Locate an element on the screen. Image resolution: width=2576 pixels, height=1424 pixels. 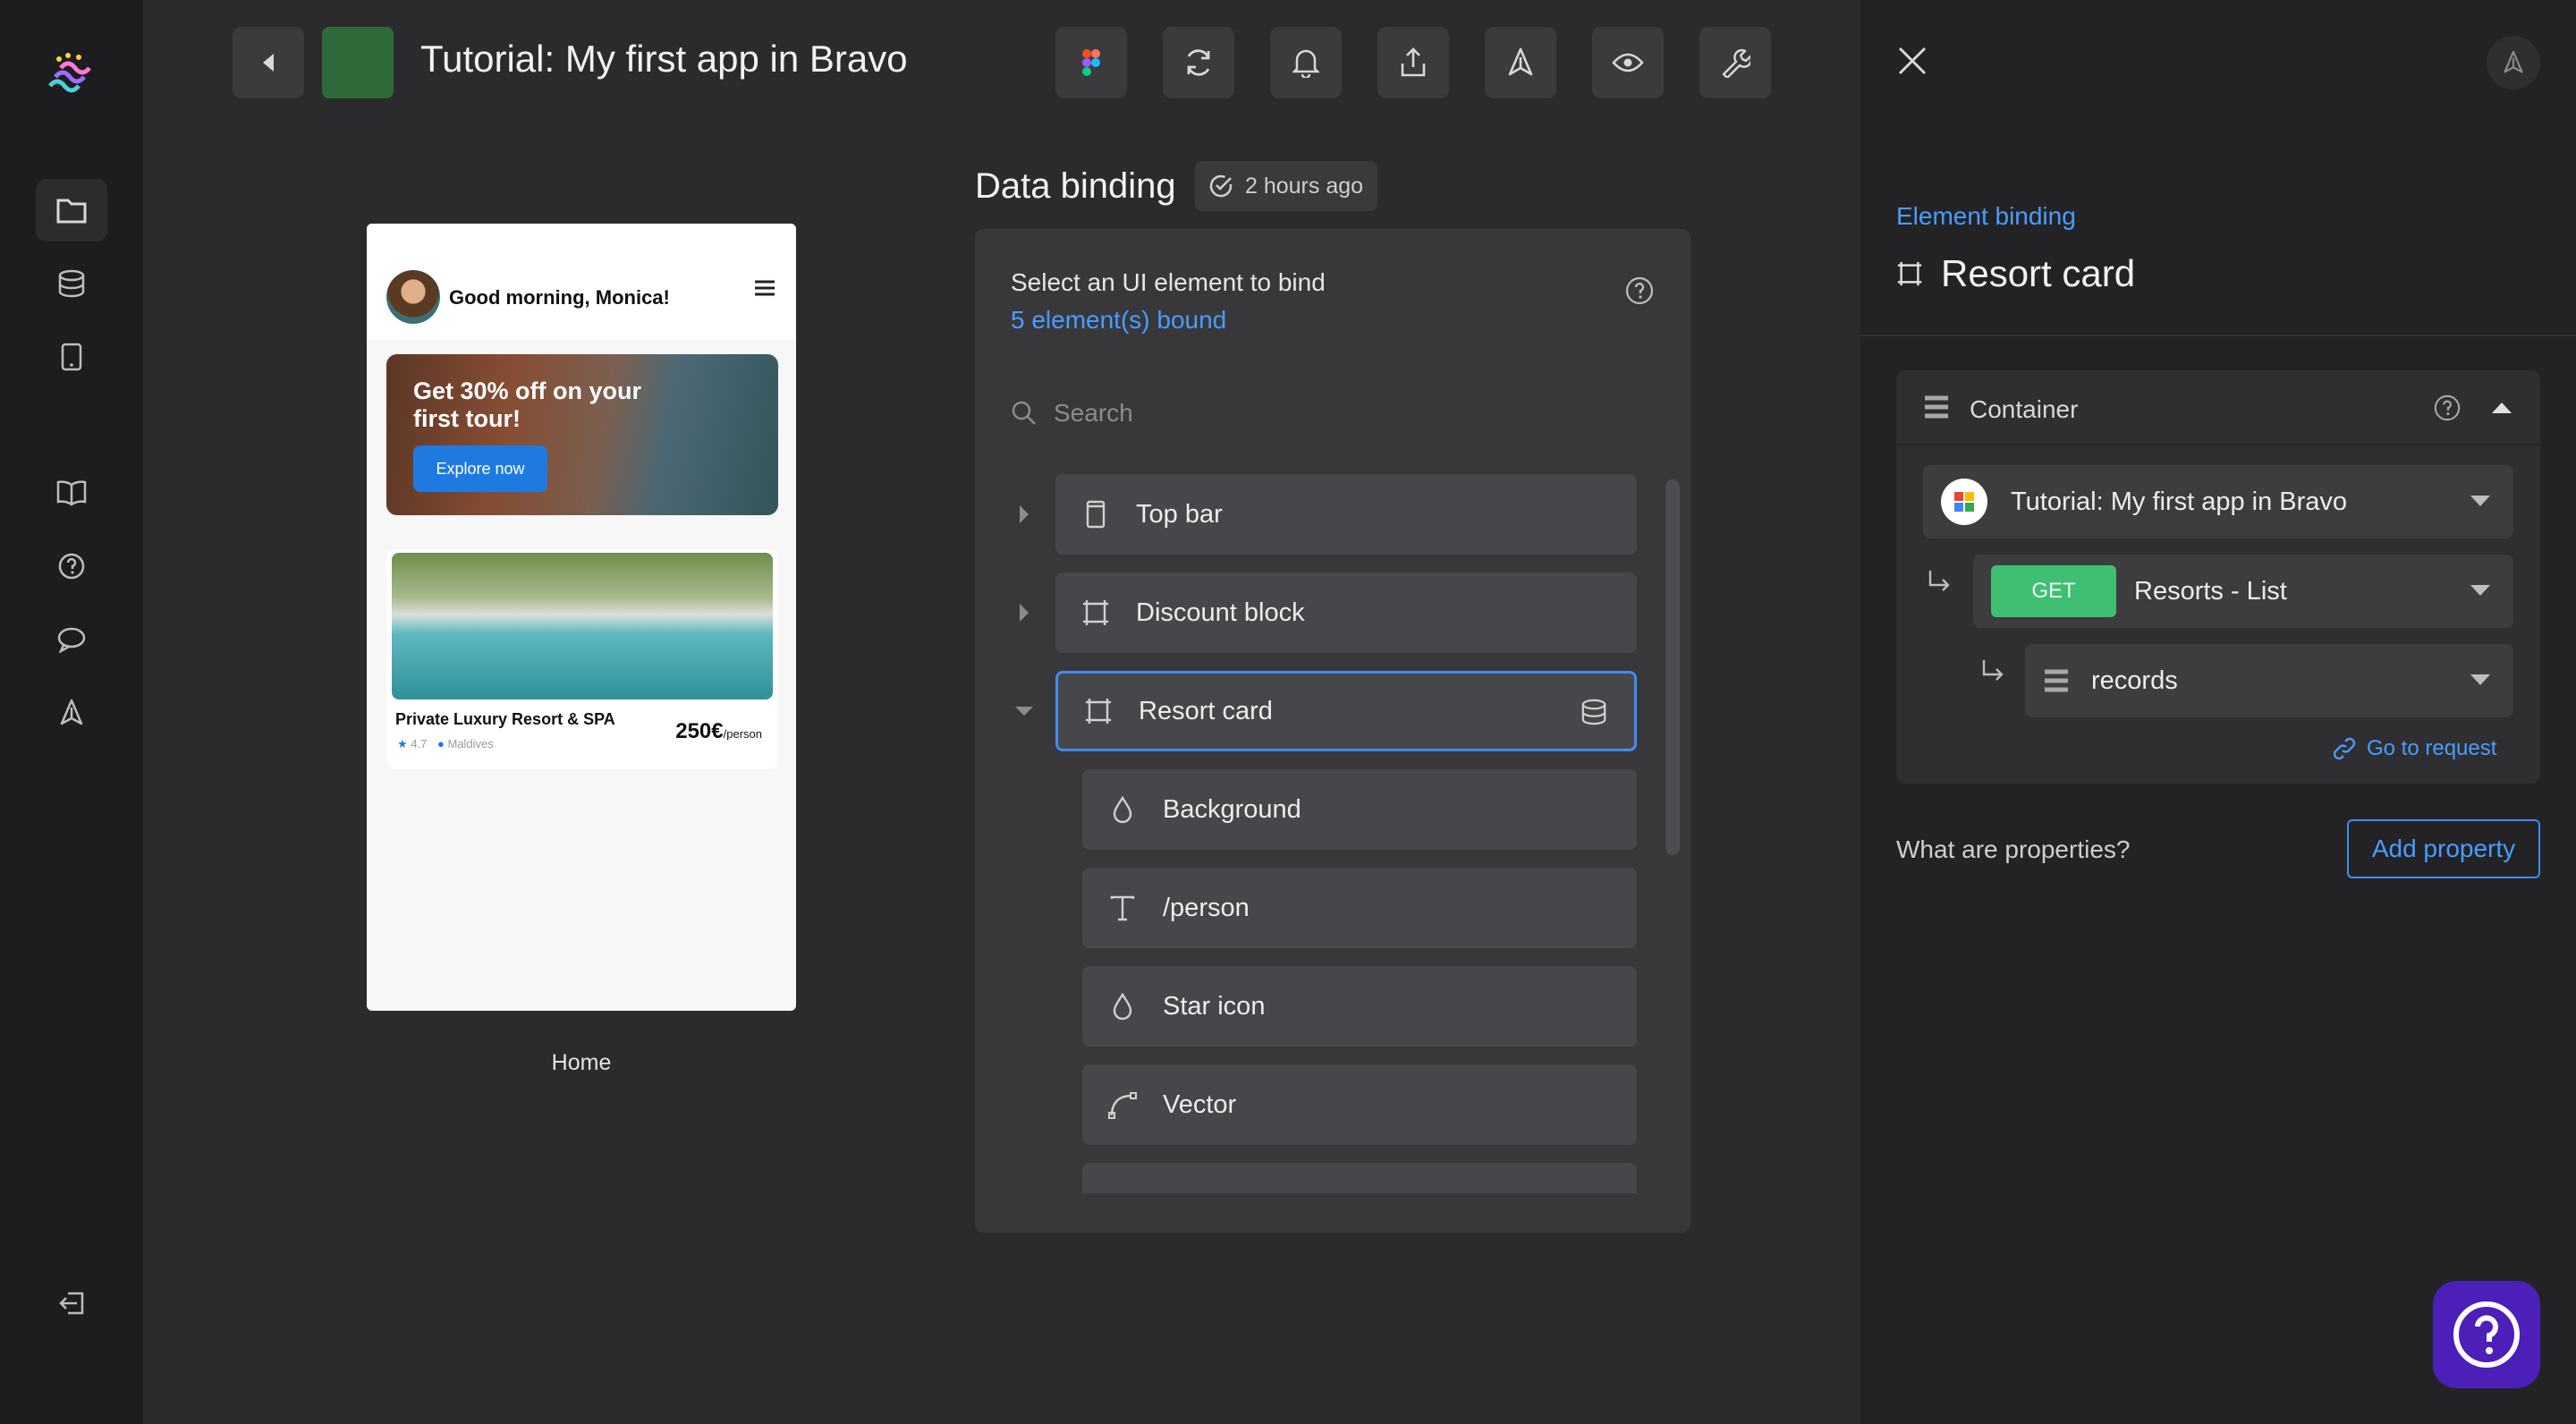
bound-count-link: 5 element(s) bound is located at coordinates (1118, 320).